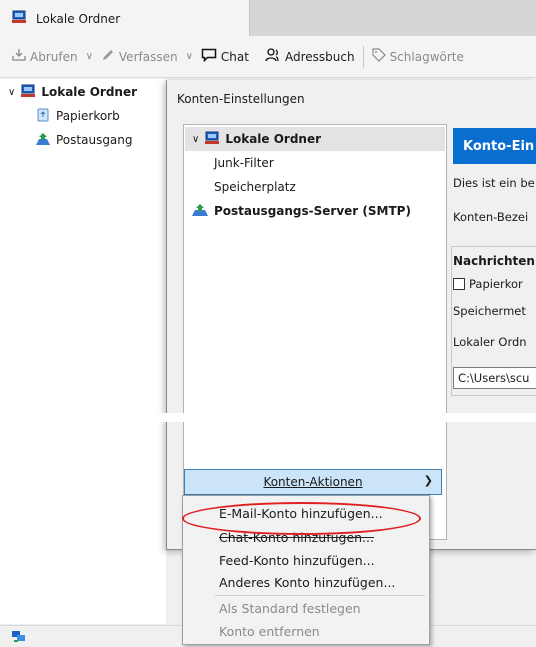 This screenshot has width=536, height=647. What do you see at coordinates (43, 116) in the screenshot?
I see `trash-icon` at bounding box center [43, 116].